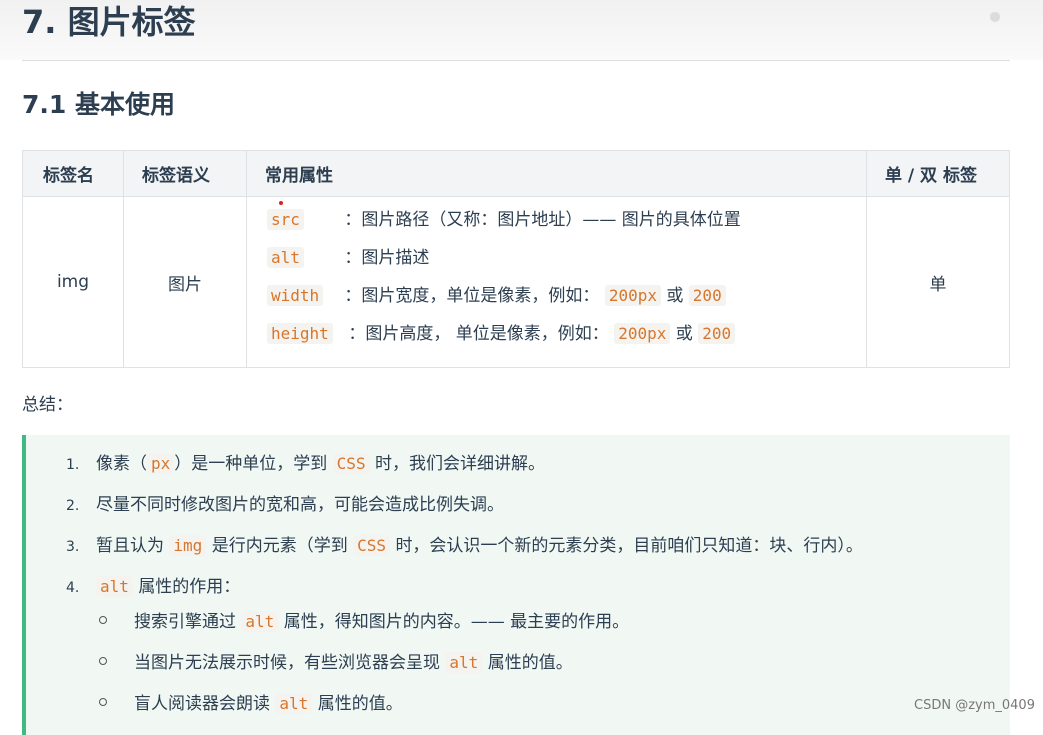 The height and width of the screenshot is (735, 1043). Describe the element at coordinates (472, 296) in the screenshot. I see `attr-desc-width: ：图片宽度，单位是像素，例如：` at that location.